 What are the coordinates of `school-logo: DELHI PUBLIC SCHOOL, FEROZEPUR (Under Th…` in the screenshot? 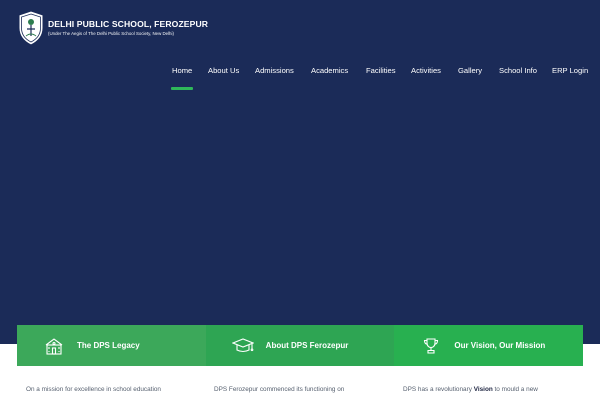 It's located at (112, 28).